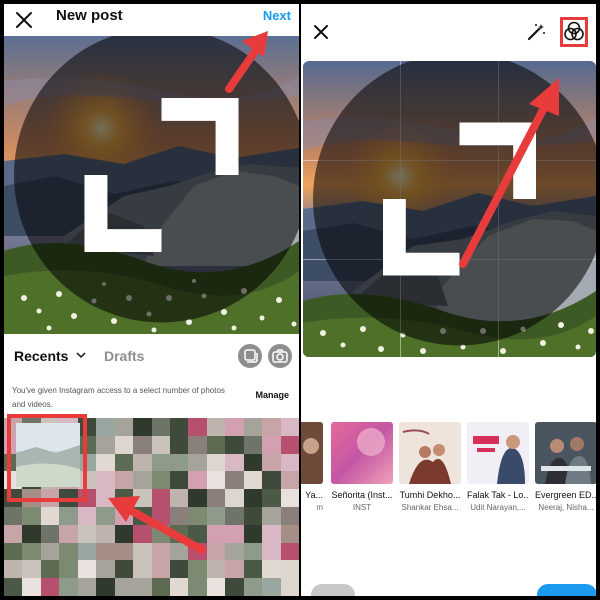  What do you see at coordinates (151, 20) in the screenshot?
I see `new-post-header: New post Next` at bounding box center [151, 20].